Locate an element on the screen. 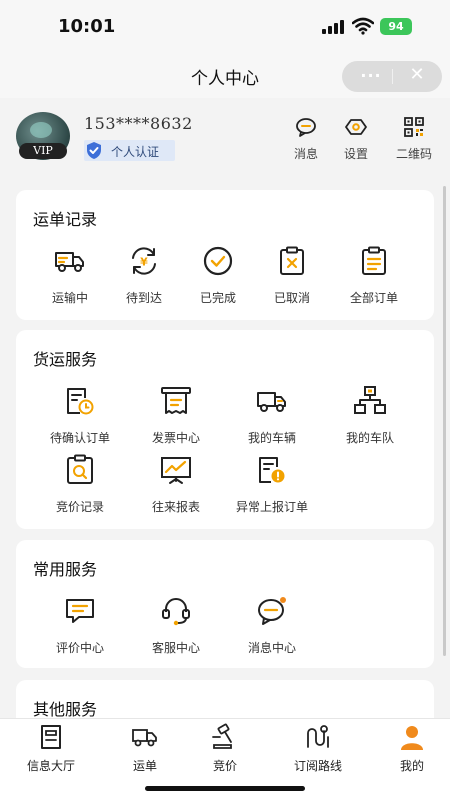 Image resolution: width=450 pixels, height=800 pixels. settings-button: 设置 is located at coordinates (356, 139).